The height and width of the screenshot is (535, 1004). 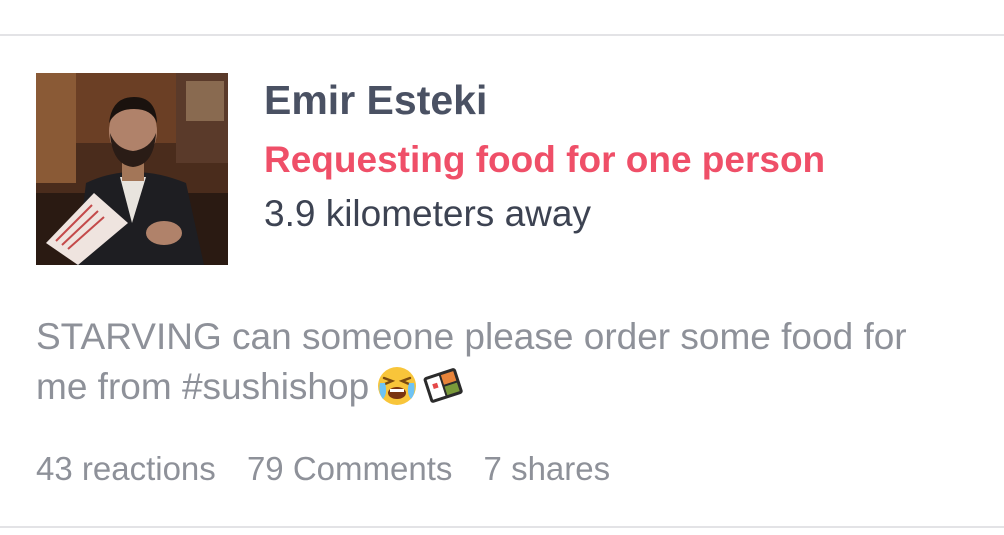 I want to click on post-stats: 43 reactions 79 Comments 7 shares, so click(x=334, y=468).